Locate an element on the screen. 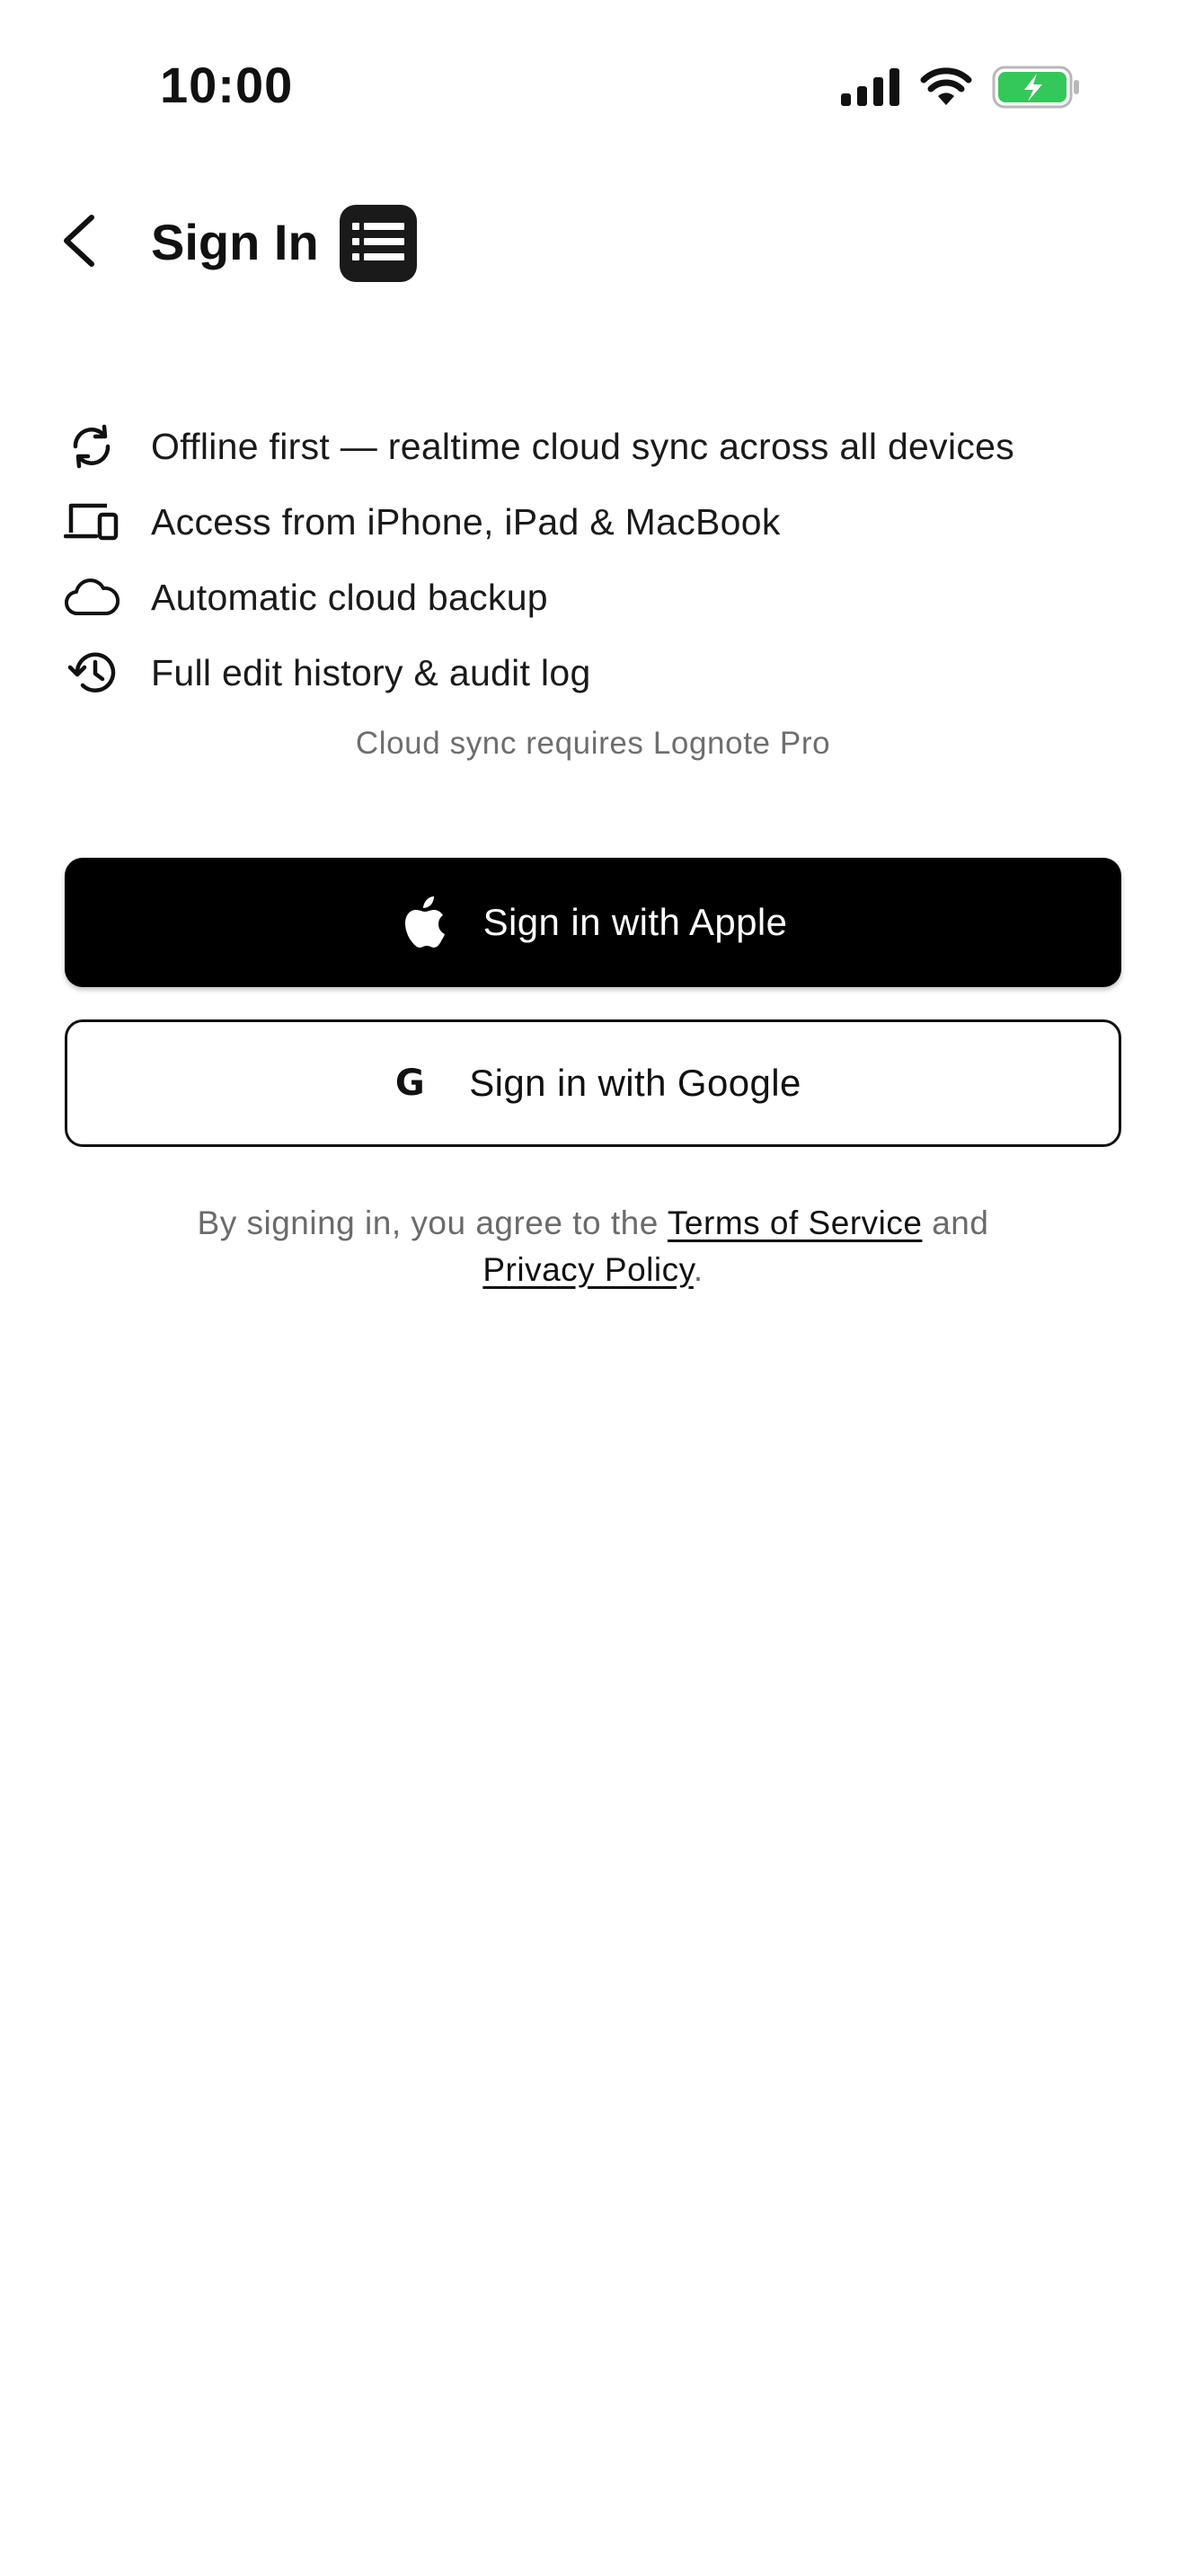 The image size is (1186, 2576). privacy-policy-link: Privacy Policy is located at coordinates (588, 1269).